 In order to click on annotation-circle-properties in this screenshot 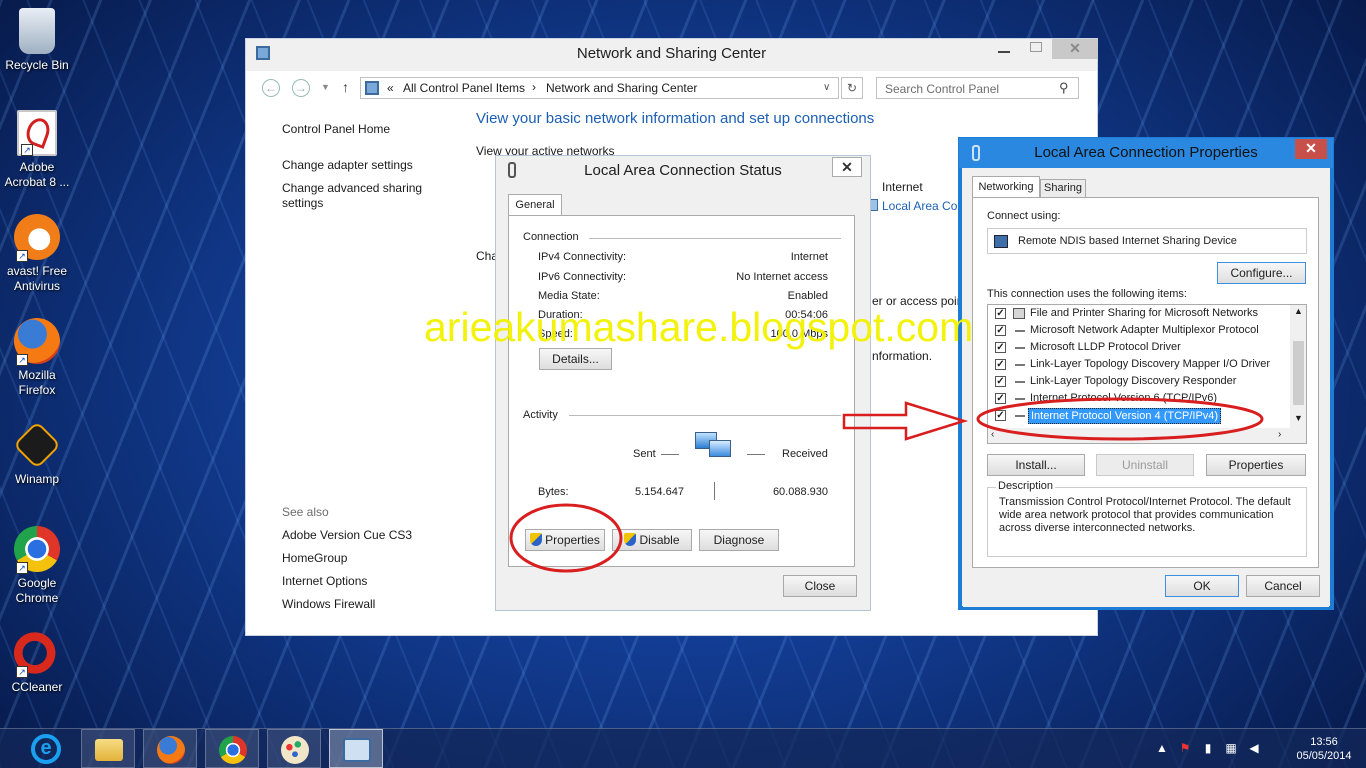, I will do `click(566, 538)`.